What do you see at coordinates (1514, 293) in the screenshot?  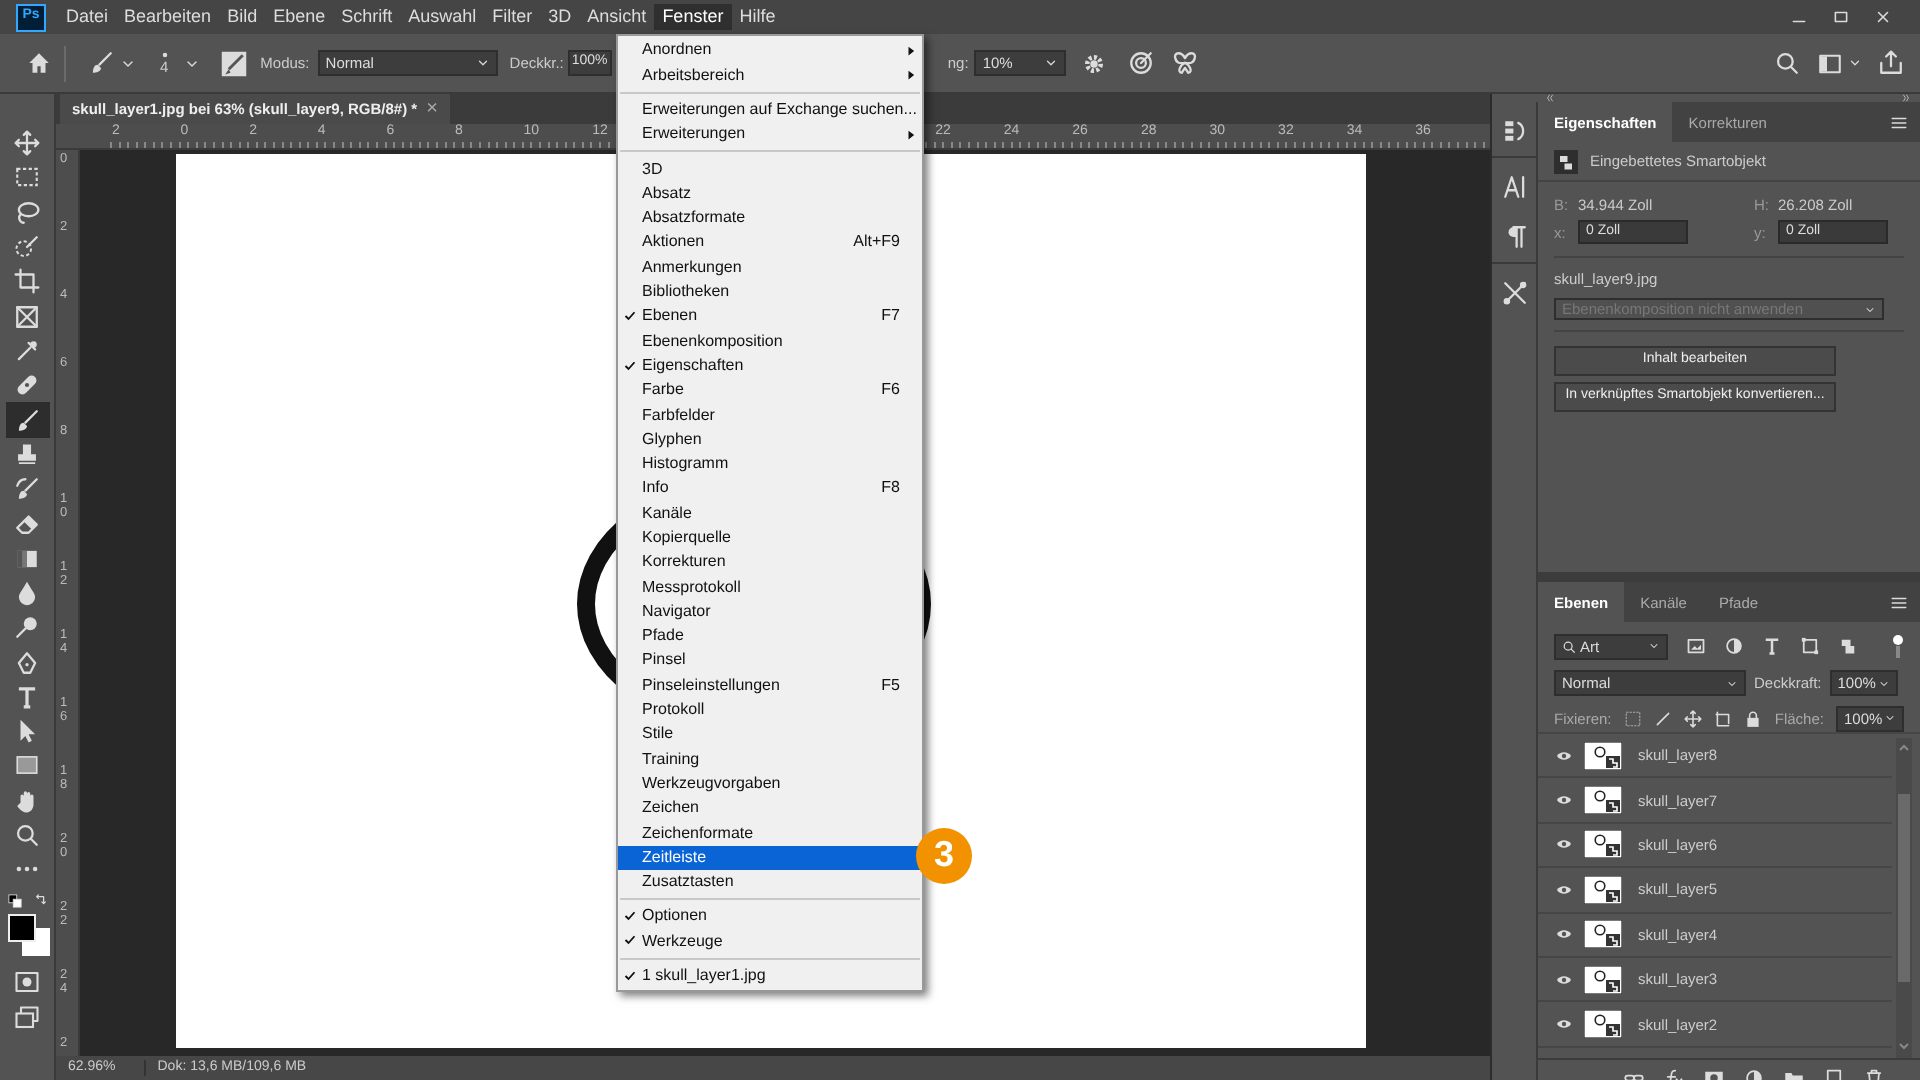 I see `tools-icon` at bounding box center [1514, 293].